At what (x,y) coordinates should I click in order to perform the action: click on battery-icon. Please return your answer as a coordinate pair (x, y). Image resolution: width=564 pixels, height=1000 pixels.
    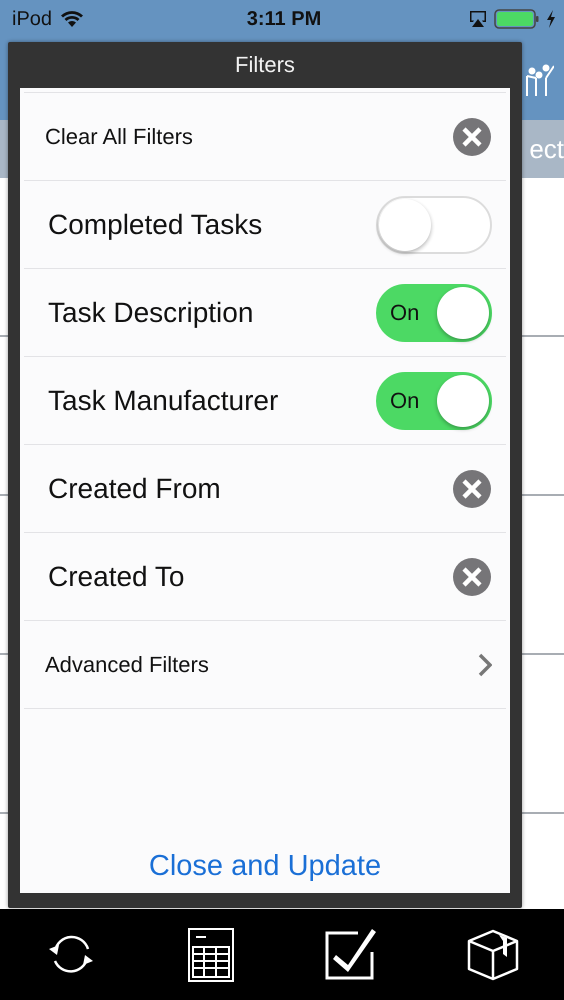
    Looking at the image, I should click on (517, 19).